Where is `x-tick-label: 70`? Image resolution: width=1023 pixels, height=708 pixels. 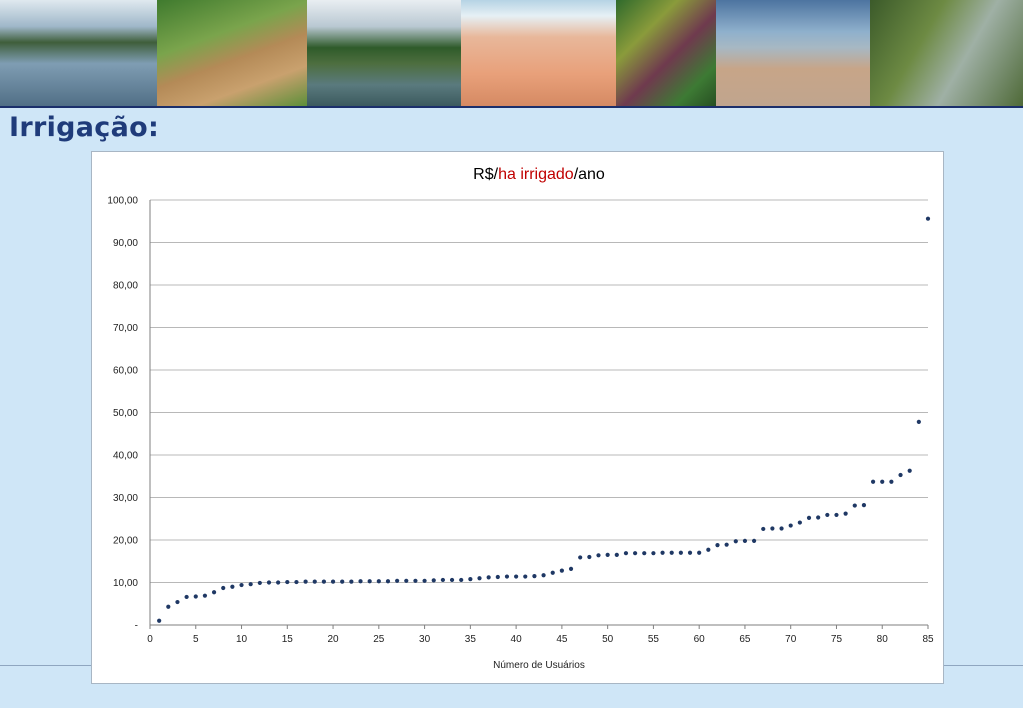
x-tick-label: 70 is located at coordinates (791, 639).